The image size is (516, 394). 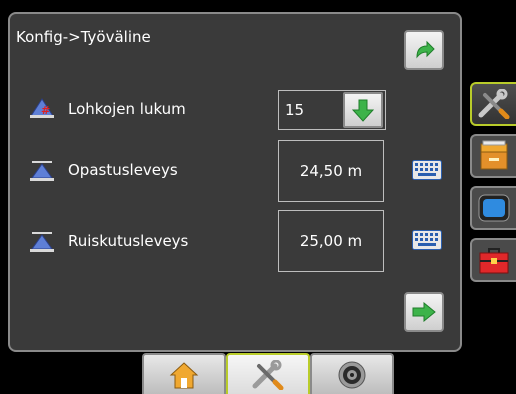 I want to click on side-tab-toolbox, so click(x=493, y=260).